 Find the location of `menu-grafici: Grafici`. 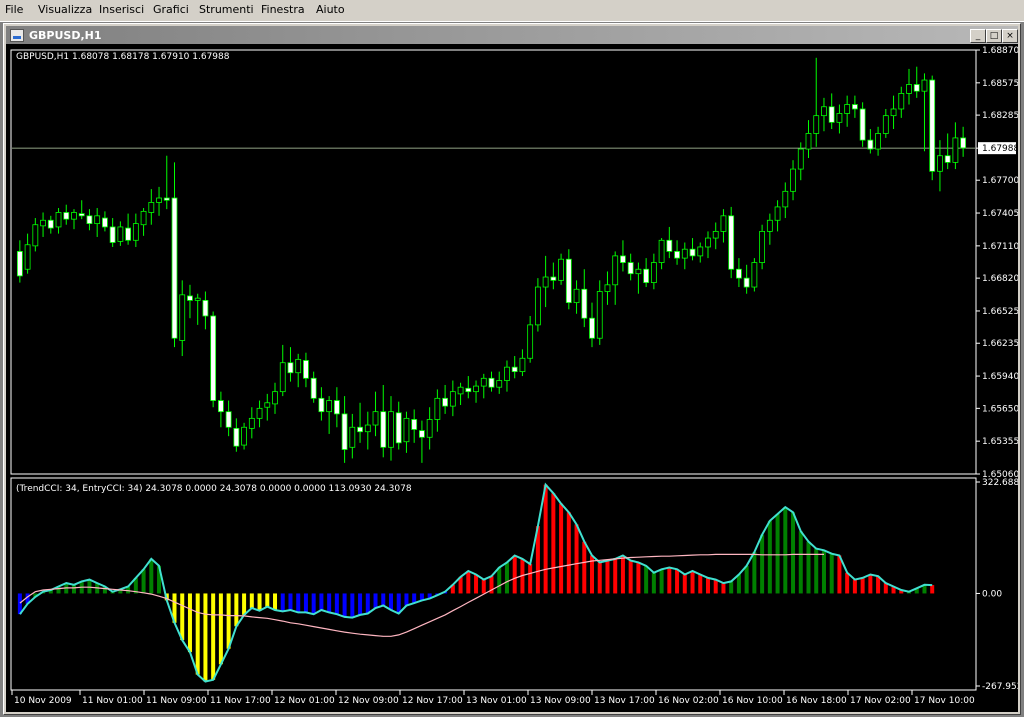

menu-grafici: Grafici is located at coordinates (171, 9).